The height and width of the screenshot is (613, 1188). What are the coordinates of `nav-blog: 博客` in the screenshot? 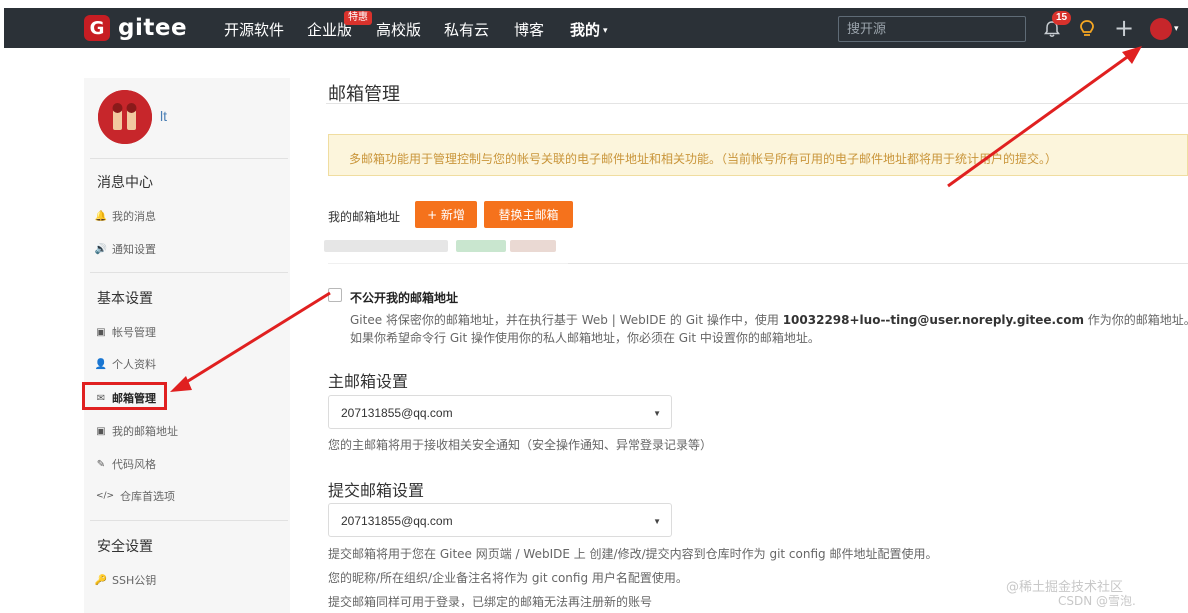 It's located at (529, 29).